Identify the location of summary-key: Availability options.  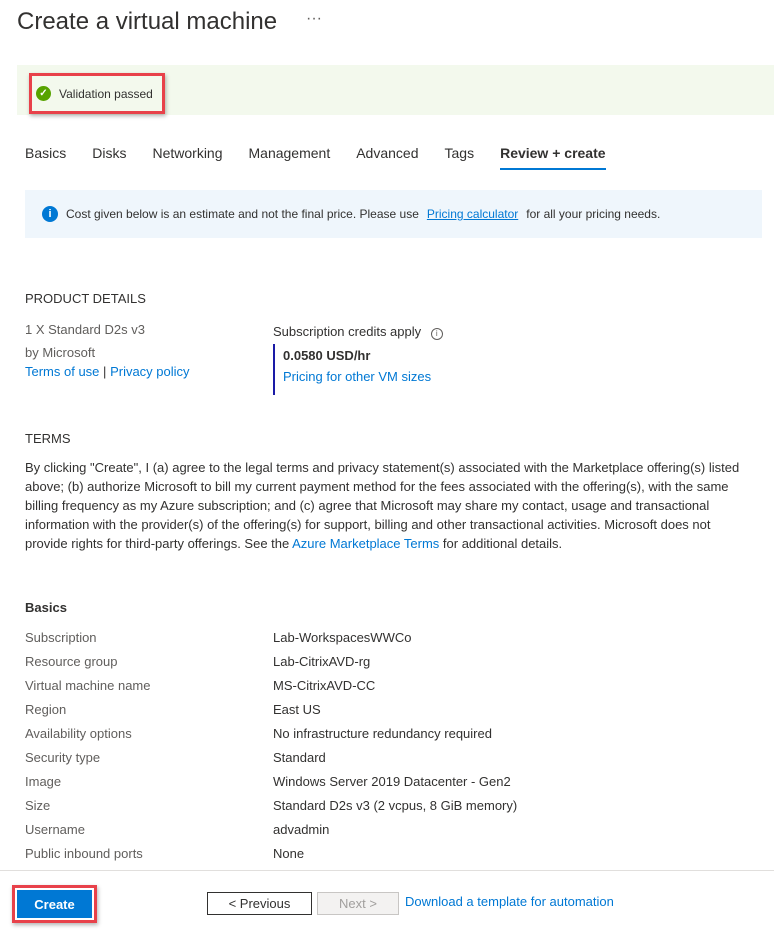
(78, 733).